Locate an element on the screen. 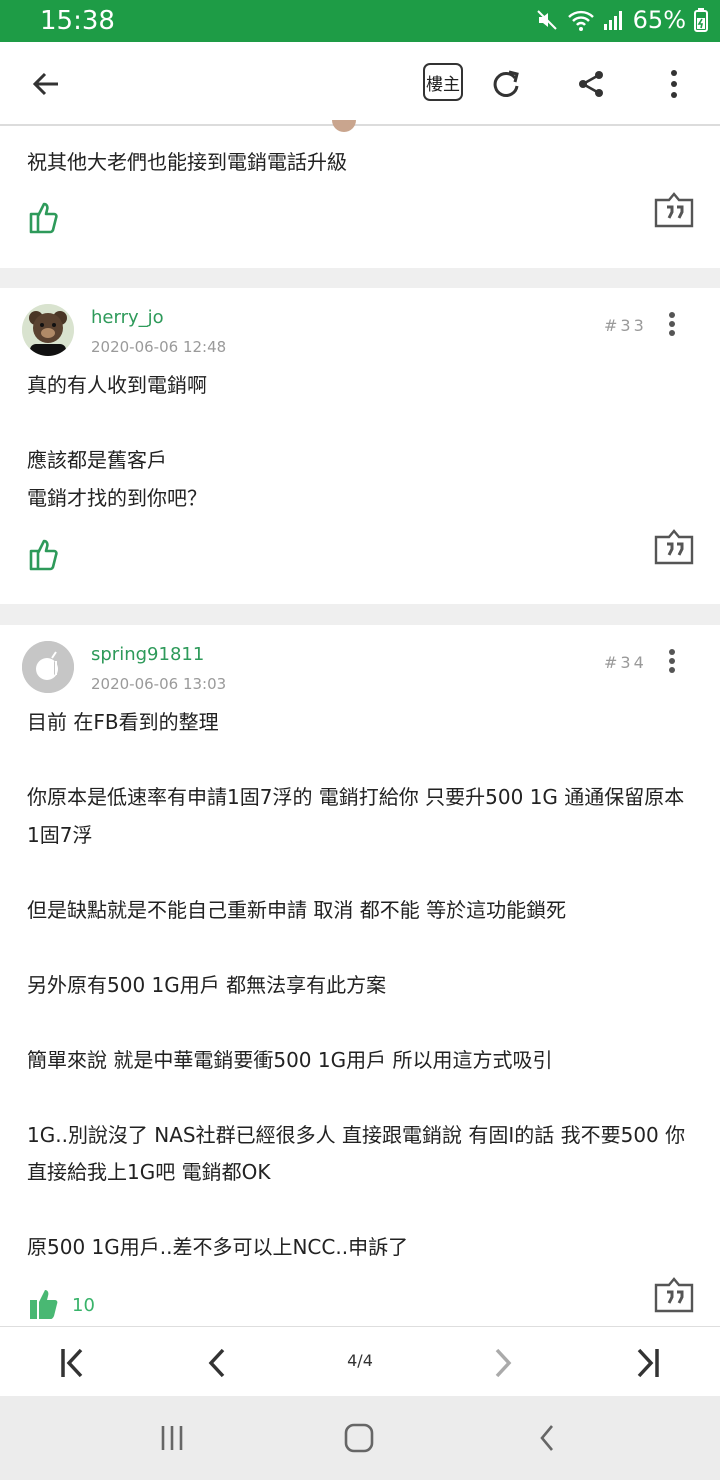  thumbs-up-filled-icon is located at coordinates (44, 1304).